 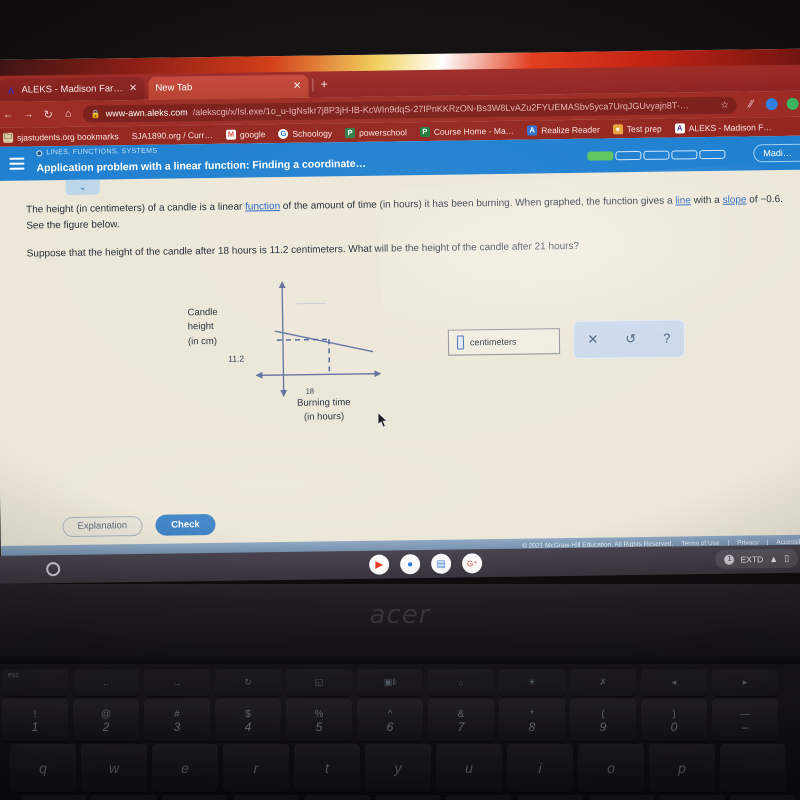 What do you see at coordinates (763, 797) in the screenshot?
I see `key-quote` at bounding box center [763, 797].